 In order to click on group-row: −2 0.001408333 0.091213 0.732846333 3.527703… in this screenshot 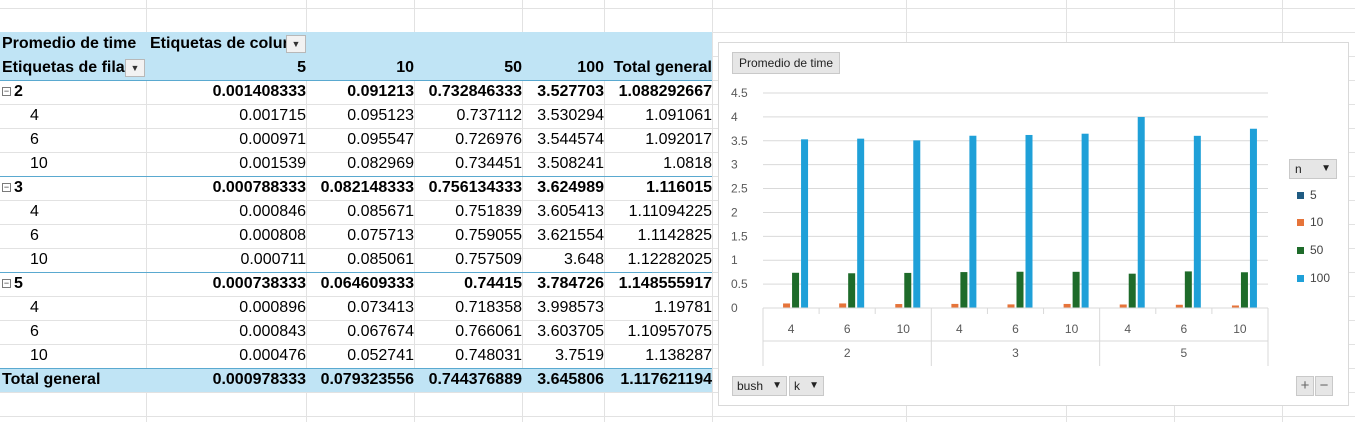, I will do `click(356, 92)`.